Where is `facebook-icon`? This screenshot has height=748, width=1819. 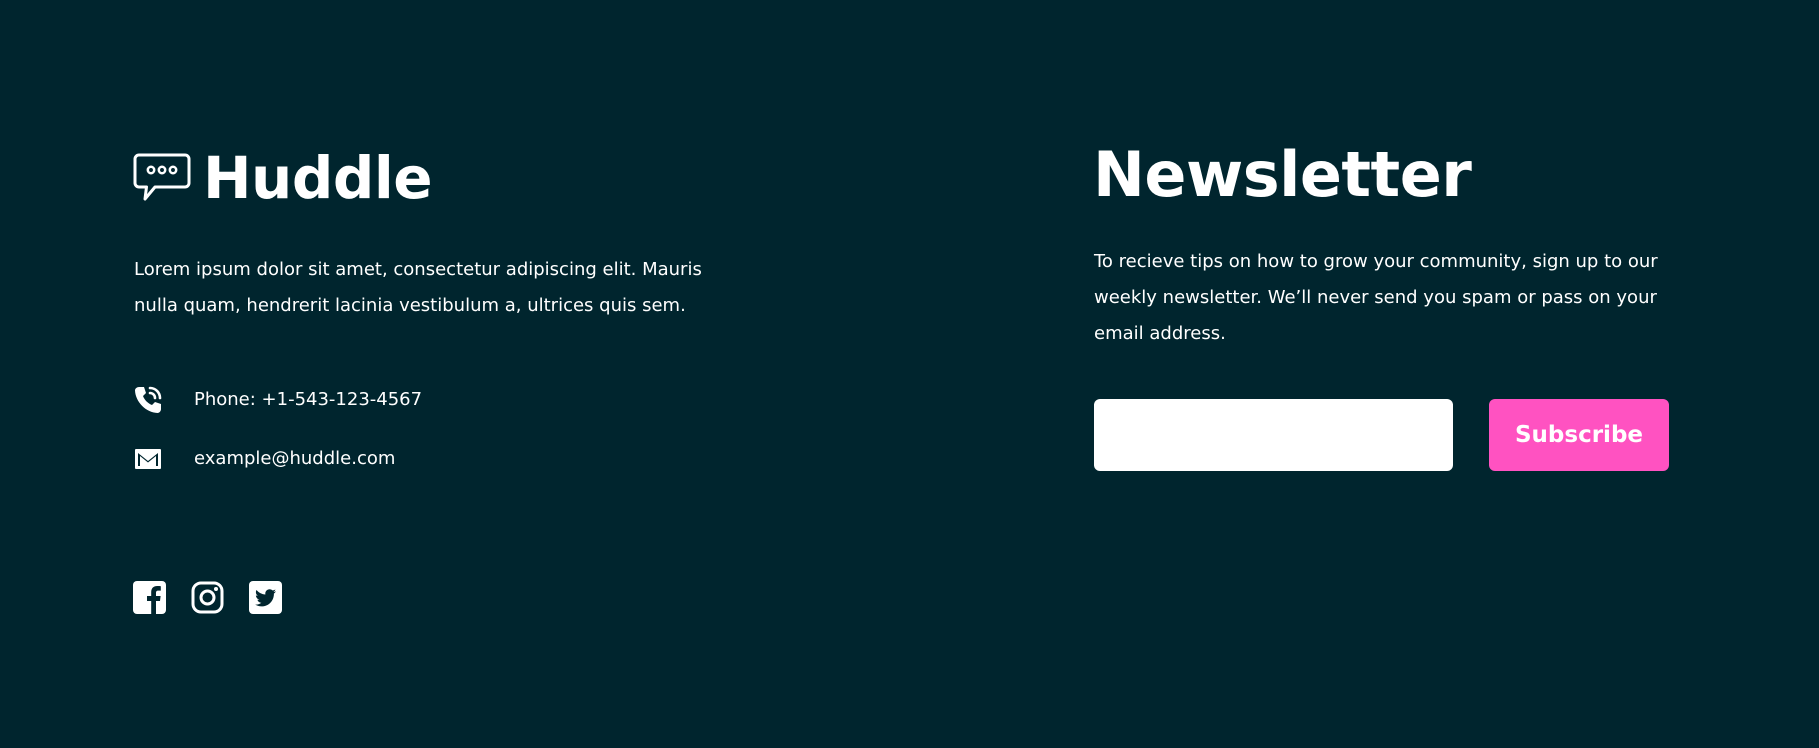
facebook-icon is located at coordinates (149, 597).